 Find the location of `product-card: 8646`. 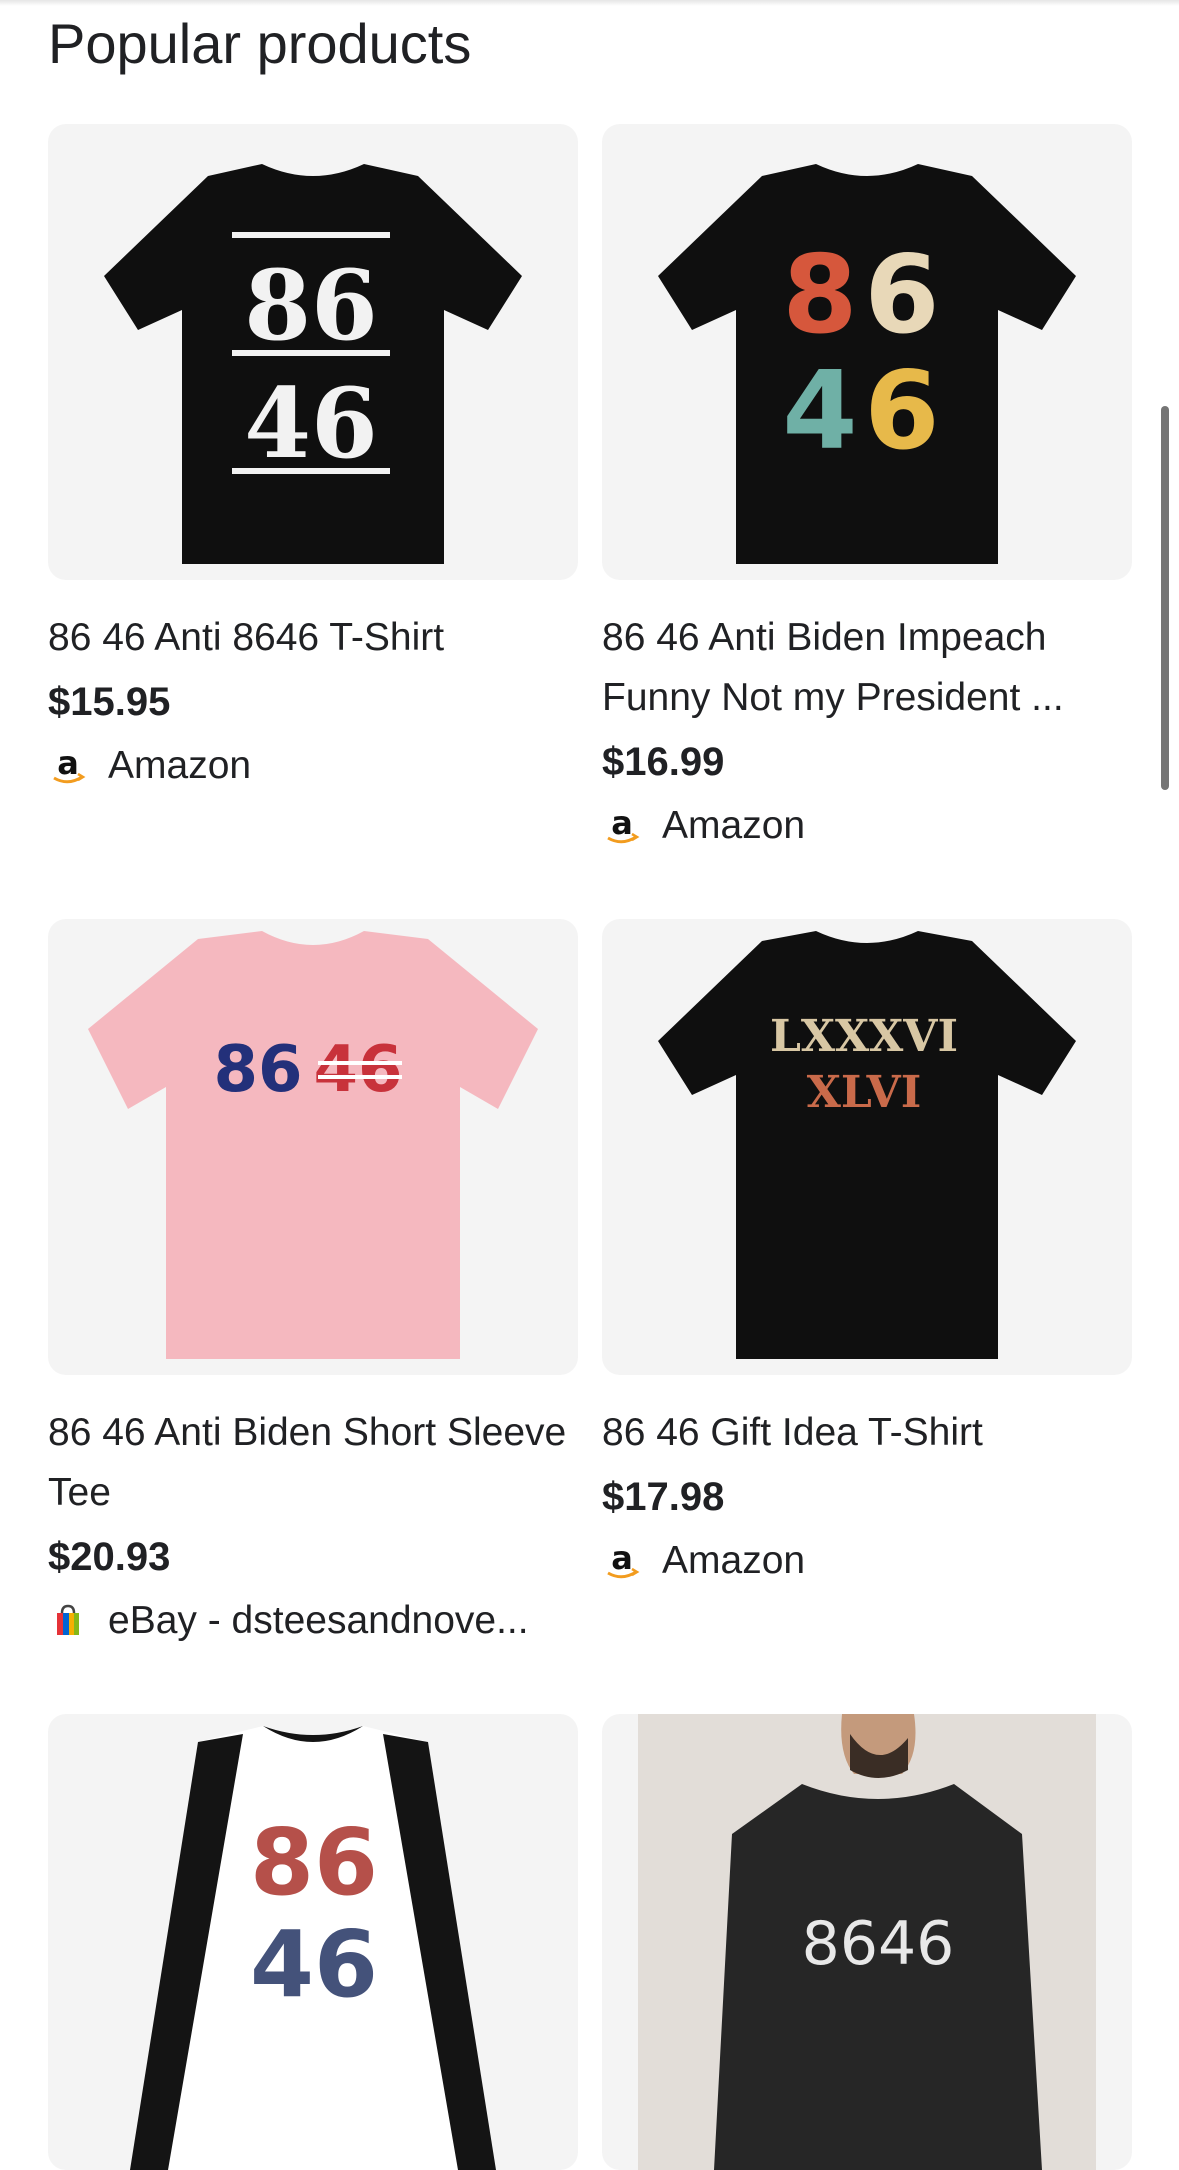

product-card: 8646 is located at coordinates (867, 1942).